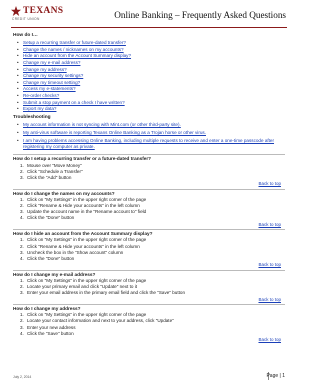 This screenshot has width=320, height=386. I want to click on toc-link: Change my e-mail address?, so click(51, 62).